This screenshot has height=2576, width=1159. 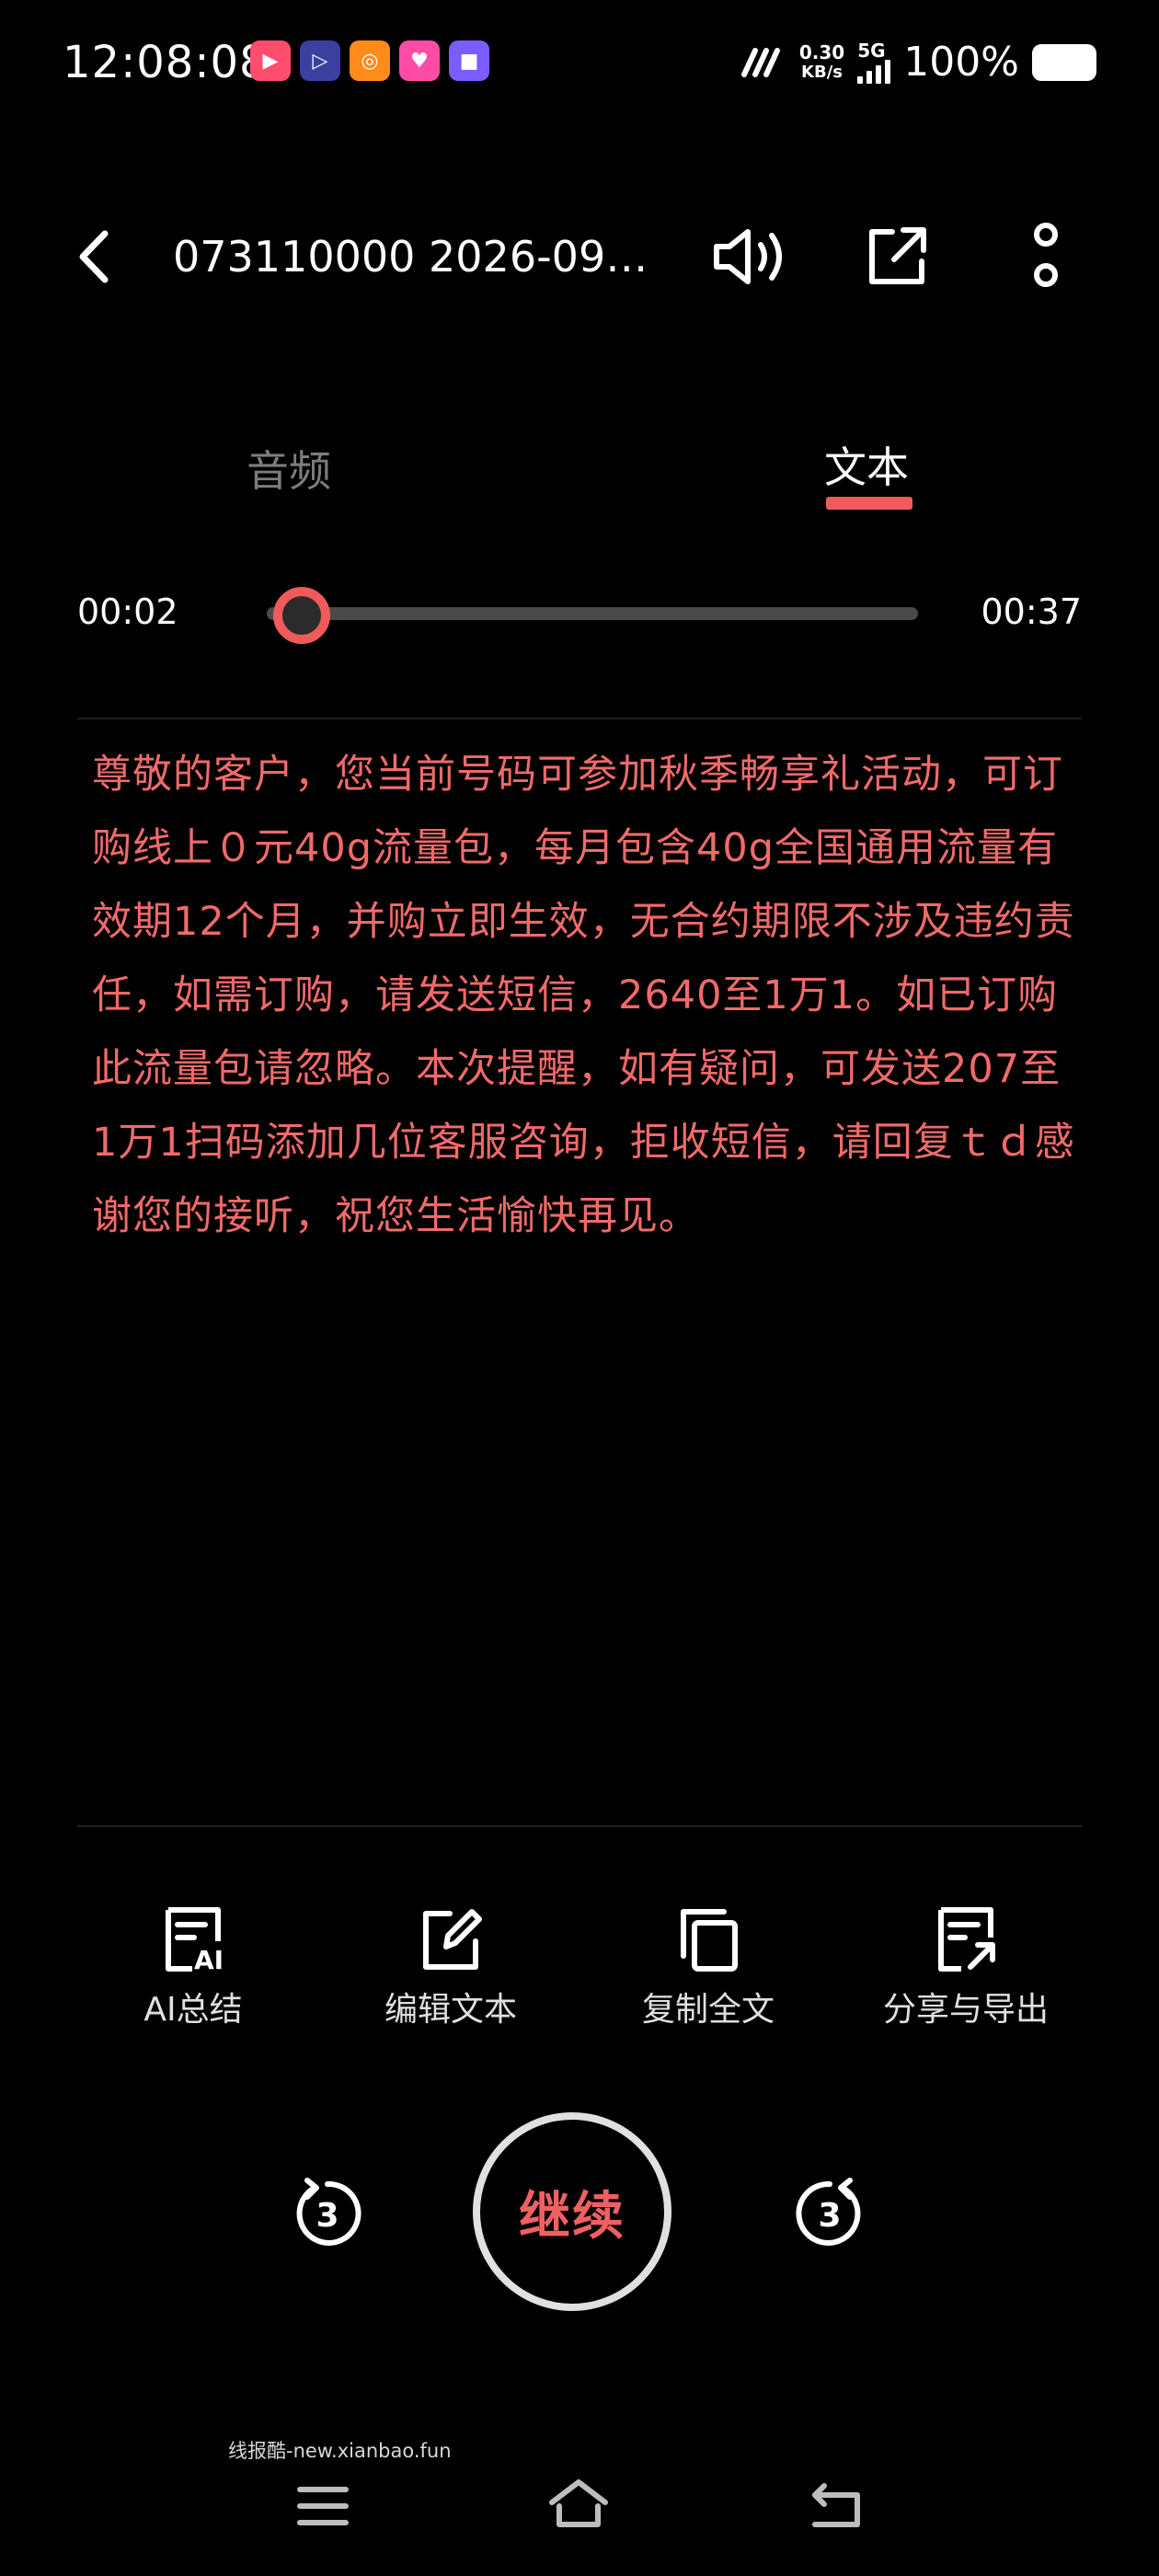 What do you see at coordinates (289, 471) in the screenshot?
I see `tab-audio: 音频` at bounding box center [289, 471].